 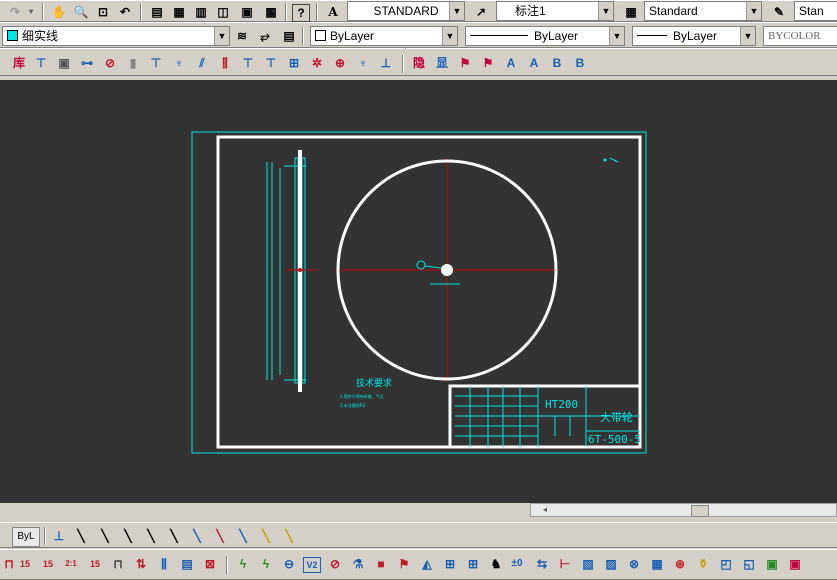 I want to click on markup-icon: ▣, so click(x=247, y=12).